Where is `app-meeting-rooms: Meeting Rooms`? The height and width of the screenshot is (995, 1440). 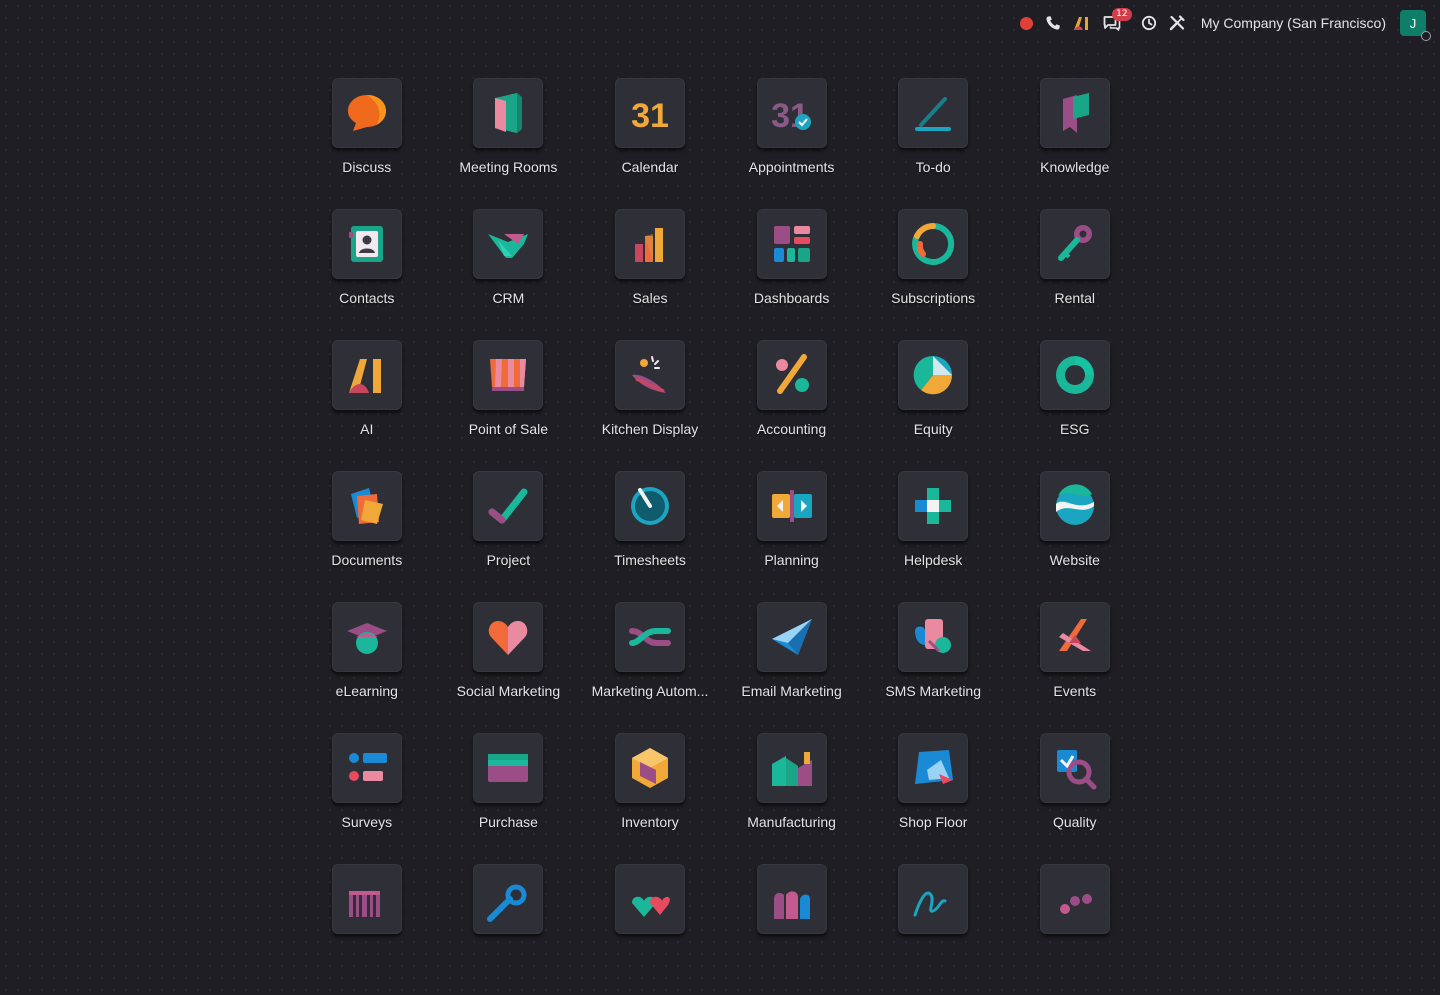
app-meeting-rooms: Meeting Rooms is located at coordinates (509, 143).